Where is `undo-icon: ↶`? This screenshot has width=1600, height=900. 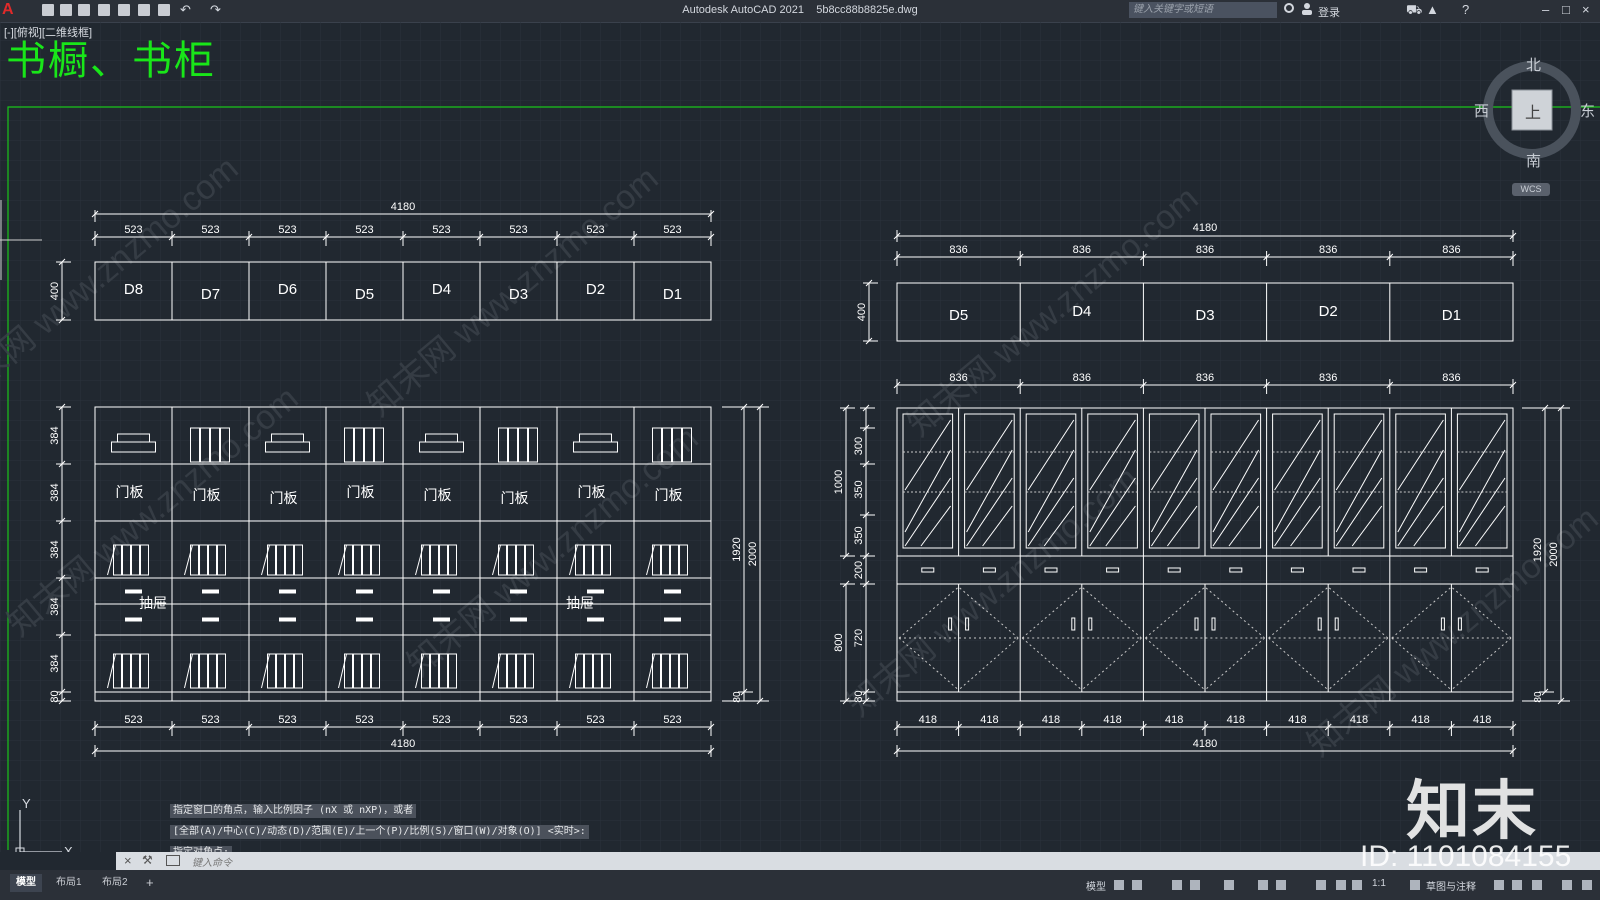 undo-icon: ↶ is located at coordinates (185, 10).